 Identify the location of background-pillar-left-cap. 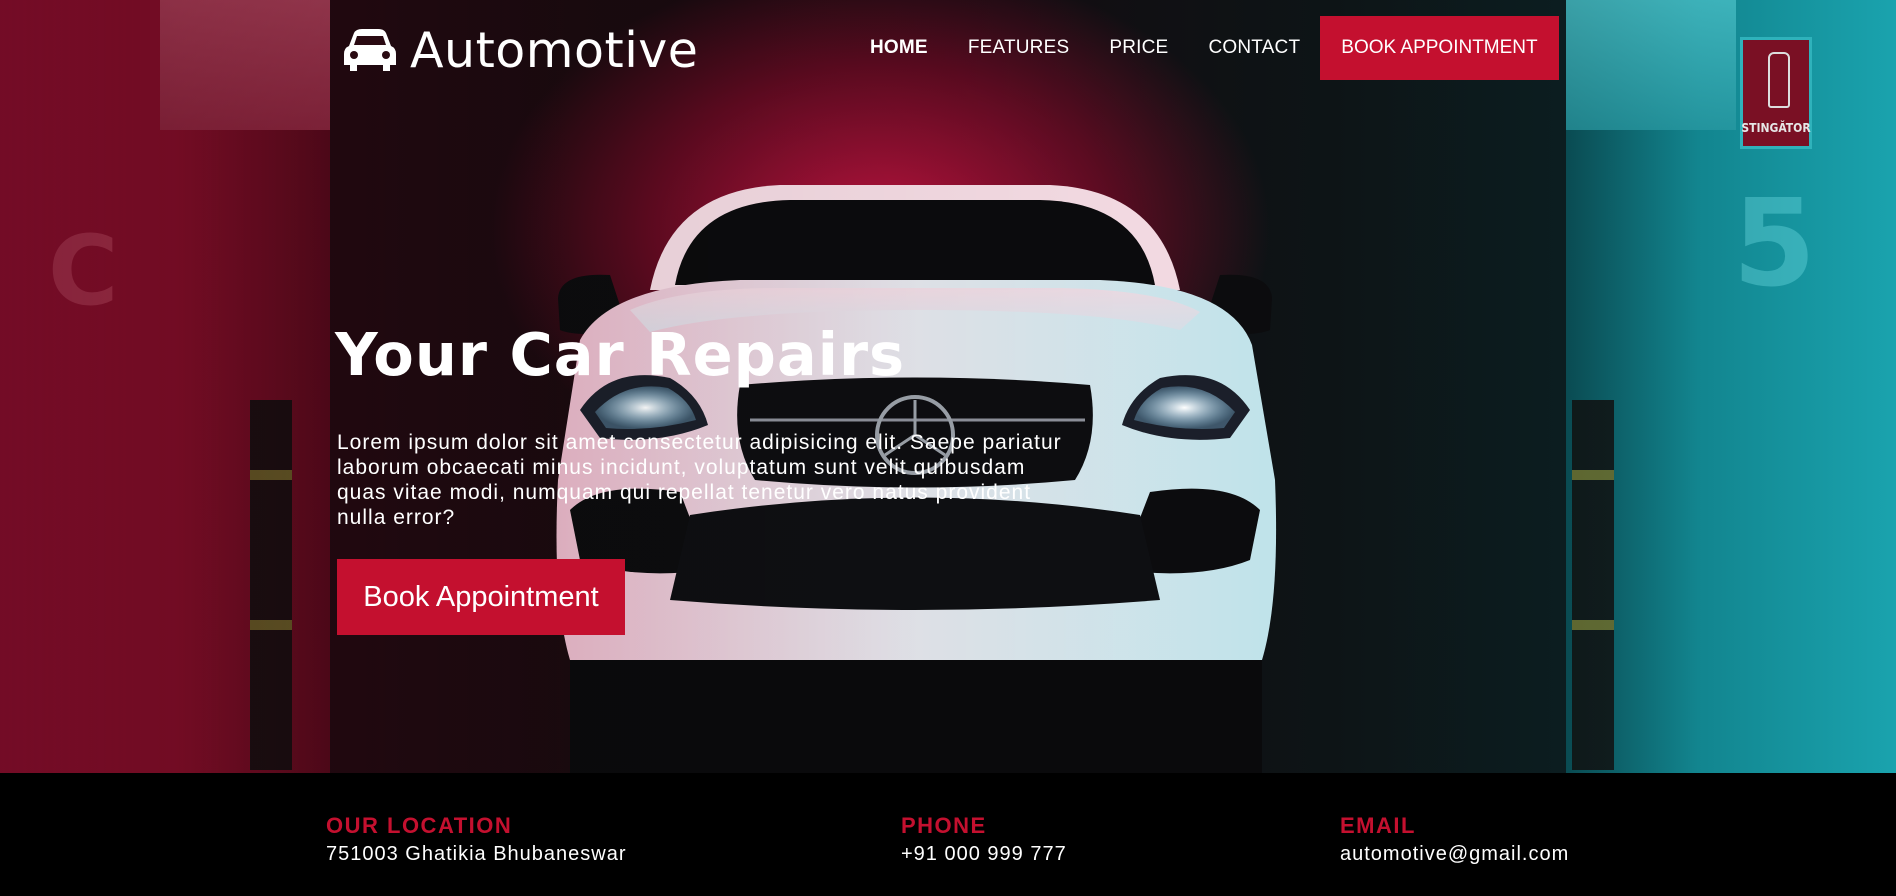
(245, 65).